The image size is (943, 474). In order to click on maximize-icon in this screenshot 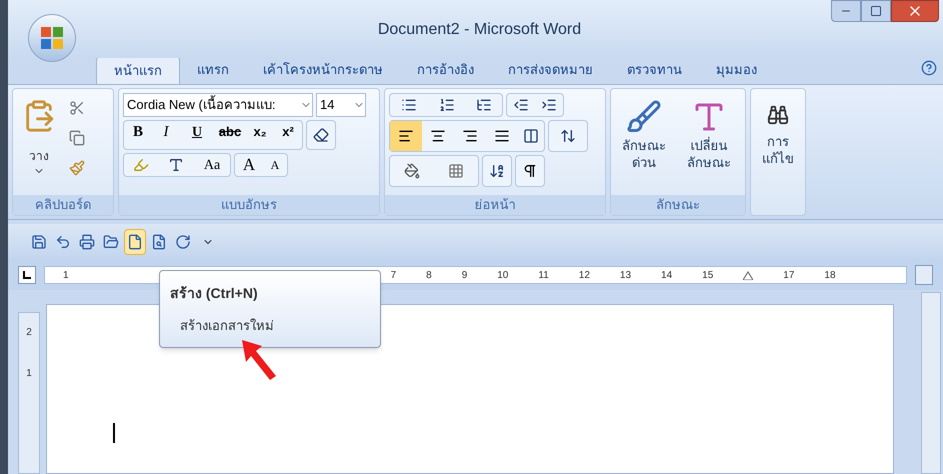, I will do `click(876, 11)`.